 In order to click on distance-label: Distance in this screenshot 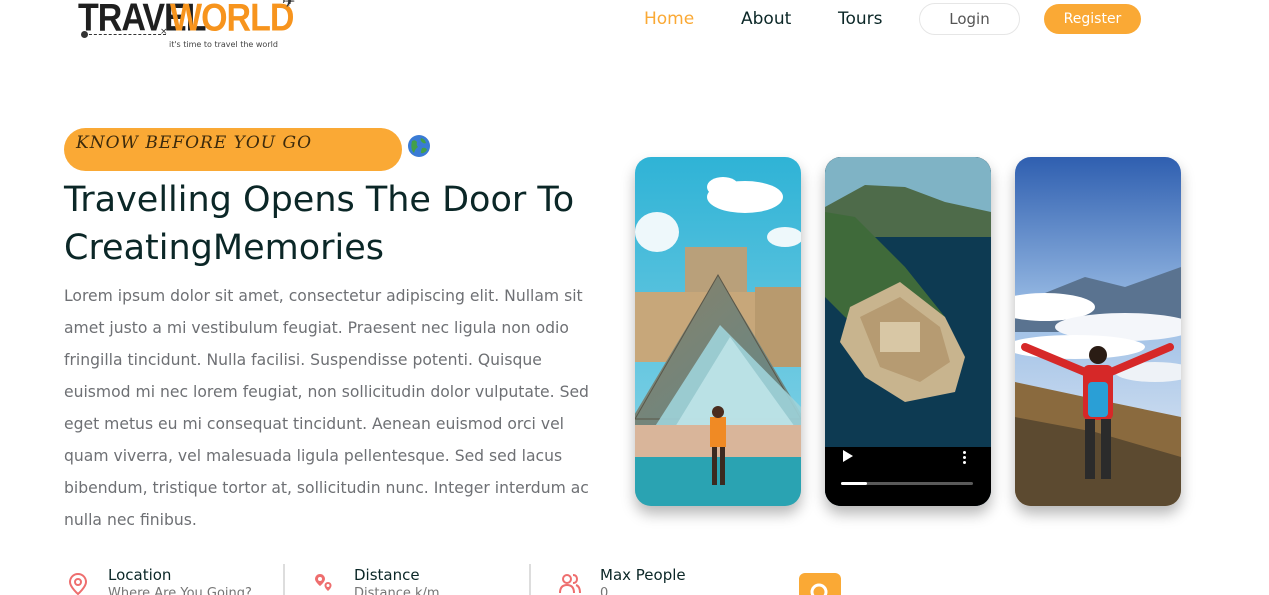, I will do `click(387, 575)`.